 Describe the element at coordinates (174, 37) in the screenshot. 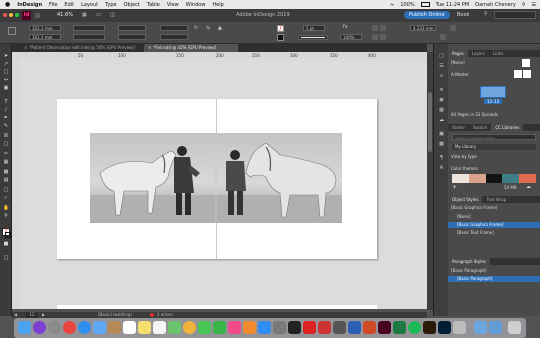

I see `shear-field` at that location.